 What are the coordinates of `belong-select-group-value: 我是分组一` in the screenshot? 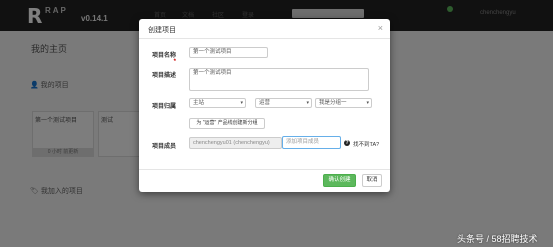 It's located at (333, 103).